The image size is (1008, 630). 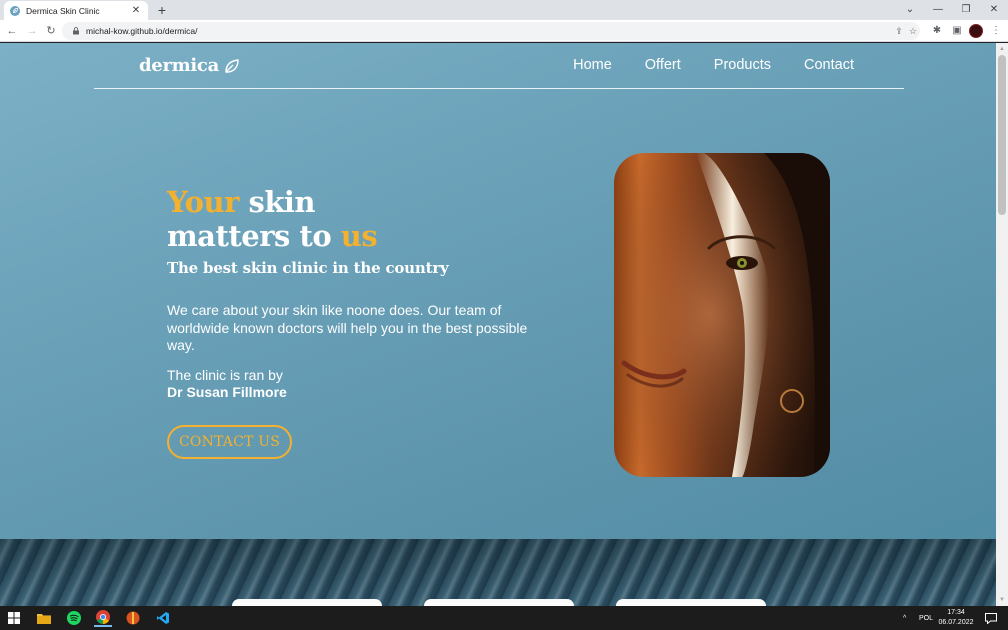 What do you see at coordinates (32, 31) in the screenshot?
I see `forward-arrow-icon: →` at bounding box center [32, 31].